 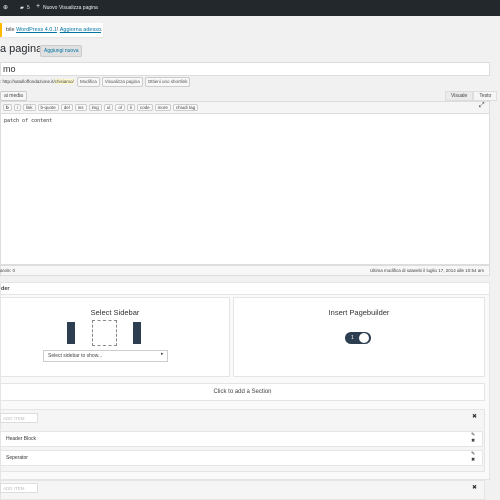 I want to click on qt-more: more, so click(x=162, y=107).